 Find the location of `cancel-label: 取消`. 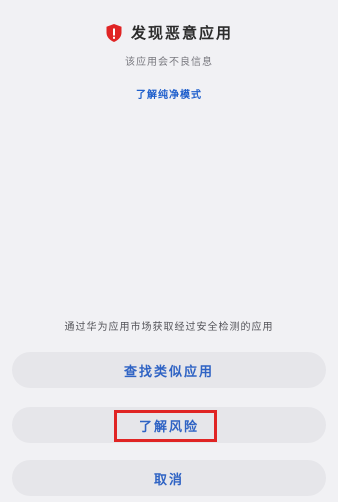

cancel-label: 取消 is located at coordinates (168, 480).